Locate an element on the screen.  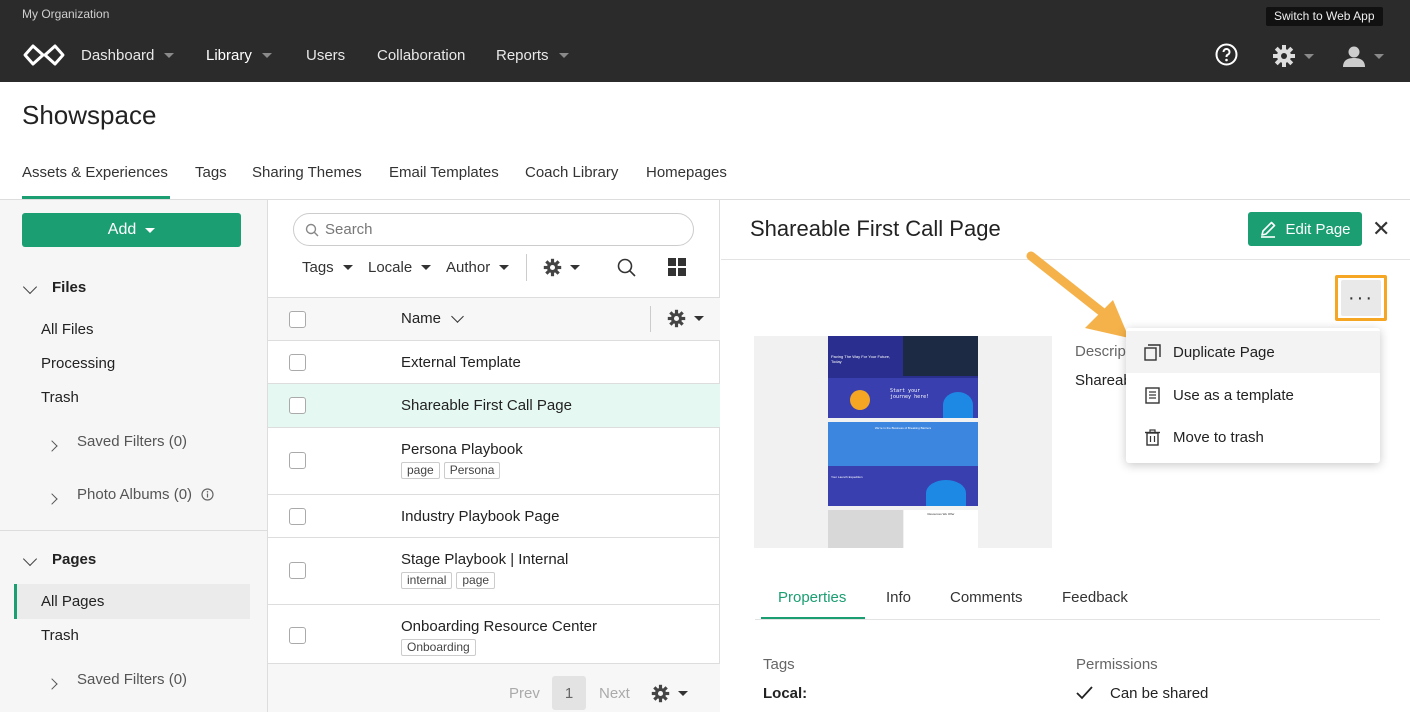
edit-page-button: Edit Page is located at coordinates (1305, 229).